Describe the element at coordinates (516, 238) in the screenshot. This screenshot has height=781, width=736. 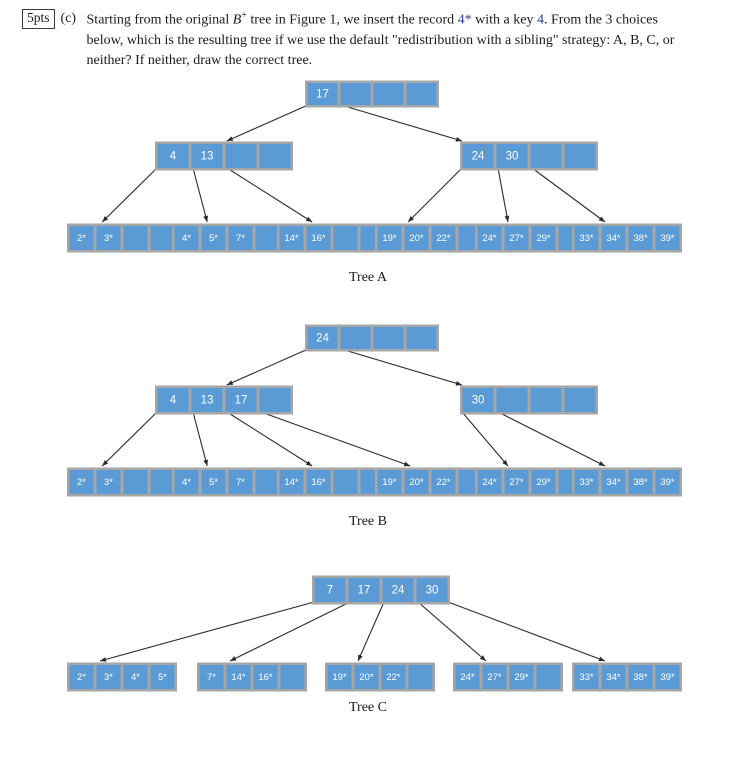
I see `tree-a-leaf-4-cell-1-label: 27*` at that location.